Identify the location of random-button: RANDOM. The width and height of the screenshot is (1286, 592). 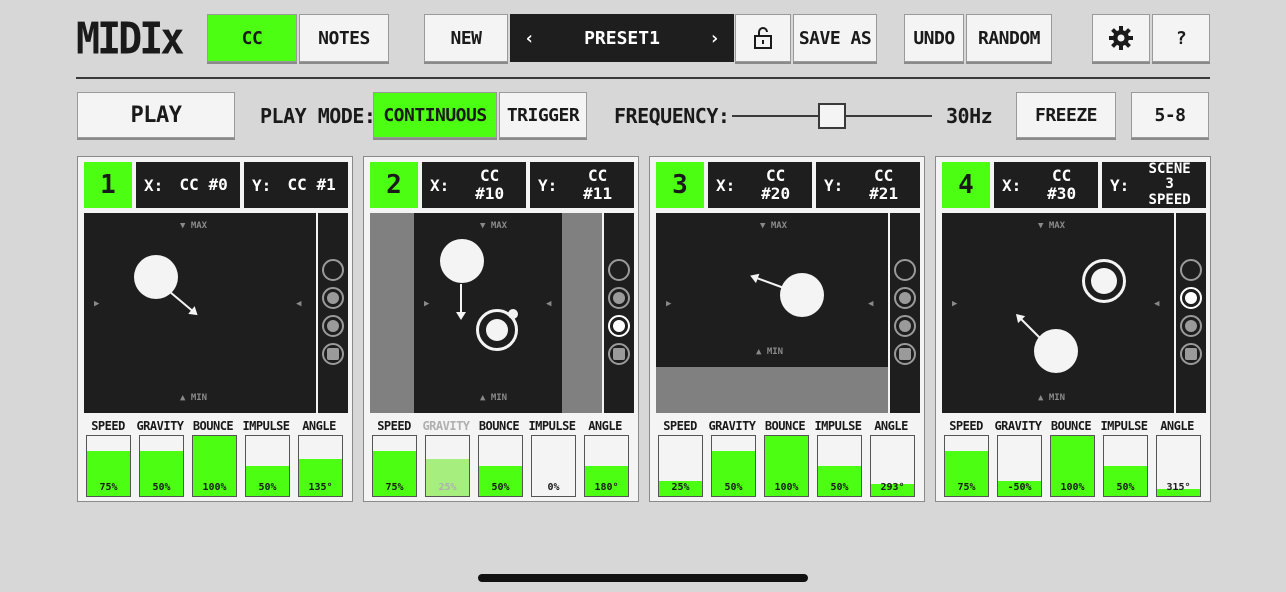
(1009, 38).